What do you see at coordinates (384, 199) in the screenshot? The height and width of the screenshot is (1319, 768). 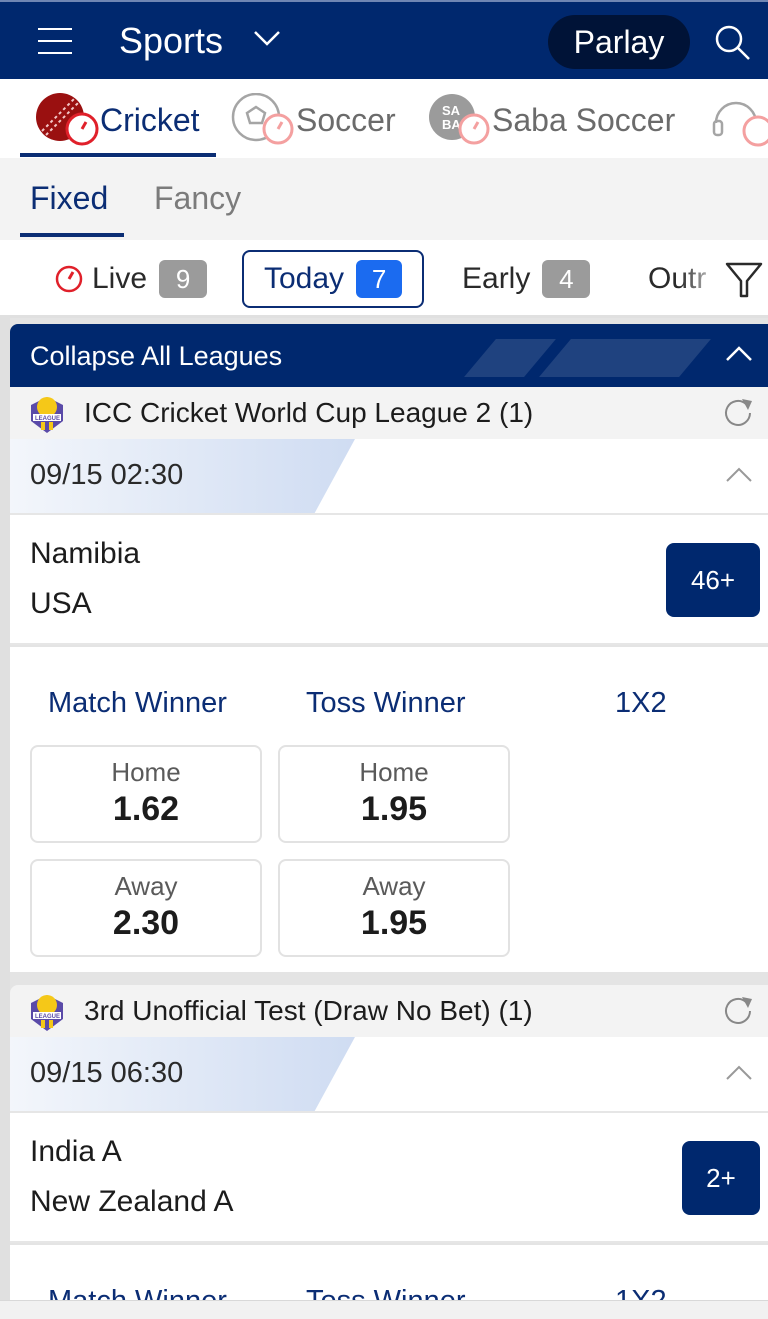 I see `mode-tab-bar: Fixed Fancy` at bounding box center [384, 199].